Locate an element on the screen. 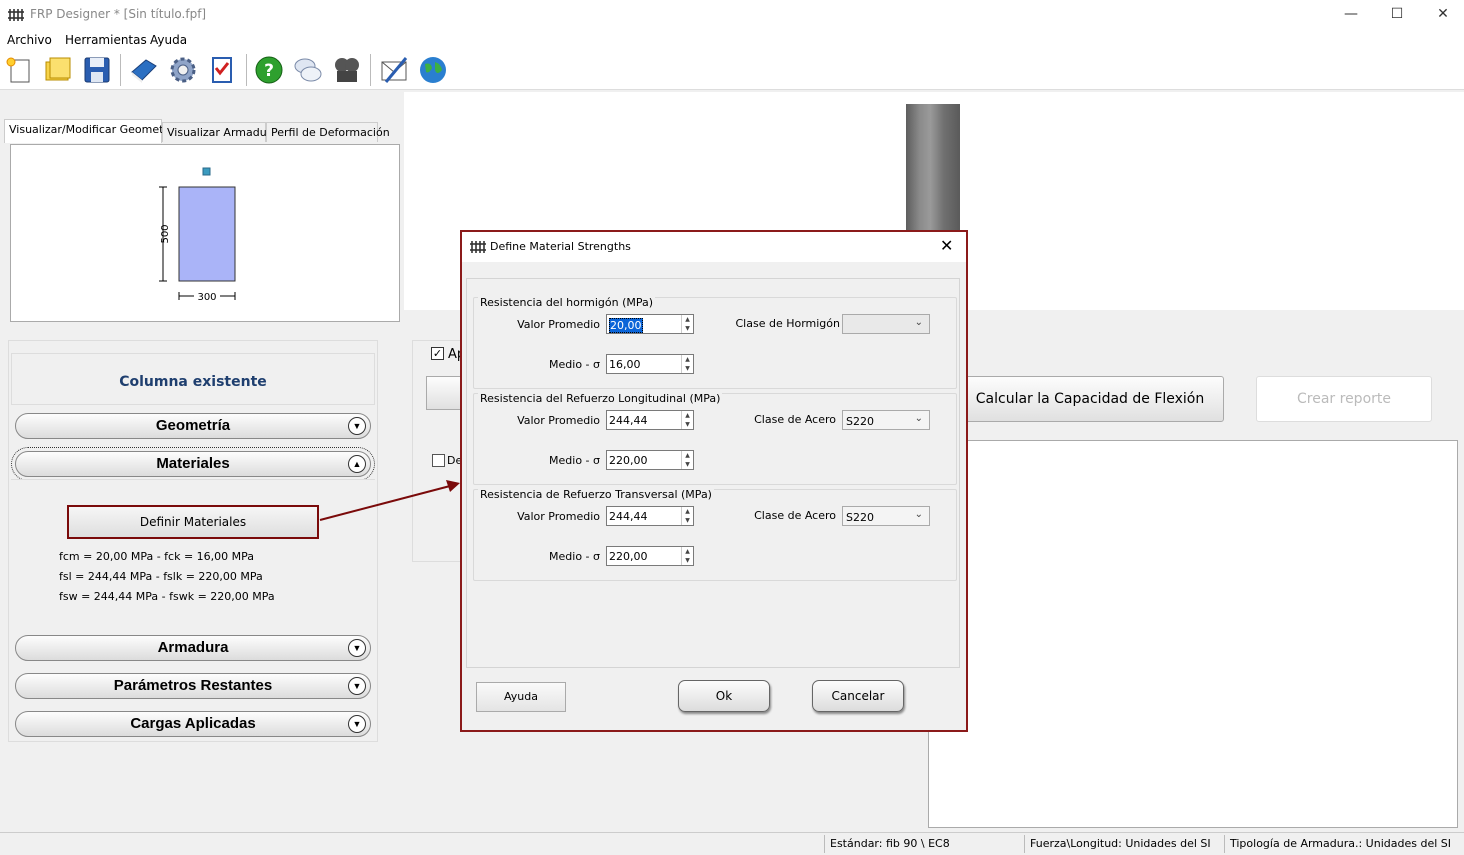 The width and height of the screenshot is (1464, 855). clase-hormigon-select: ⌄ is located at coordinates (886, 324).